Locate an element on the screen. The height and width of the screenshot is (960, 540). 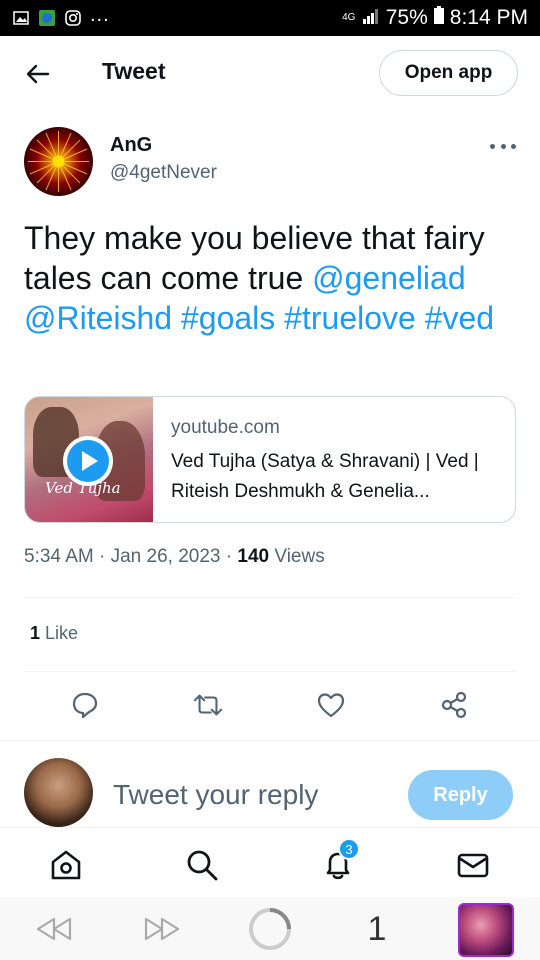
browser-tab-thumbnail is located at coordinates (486, 930).